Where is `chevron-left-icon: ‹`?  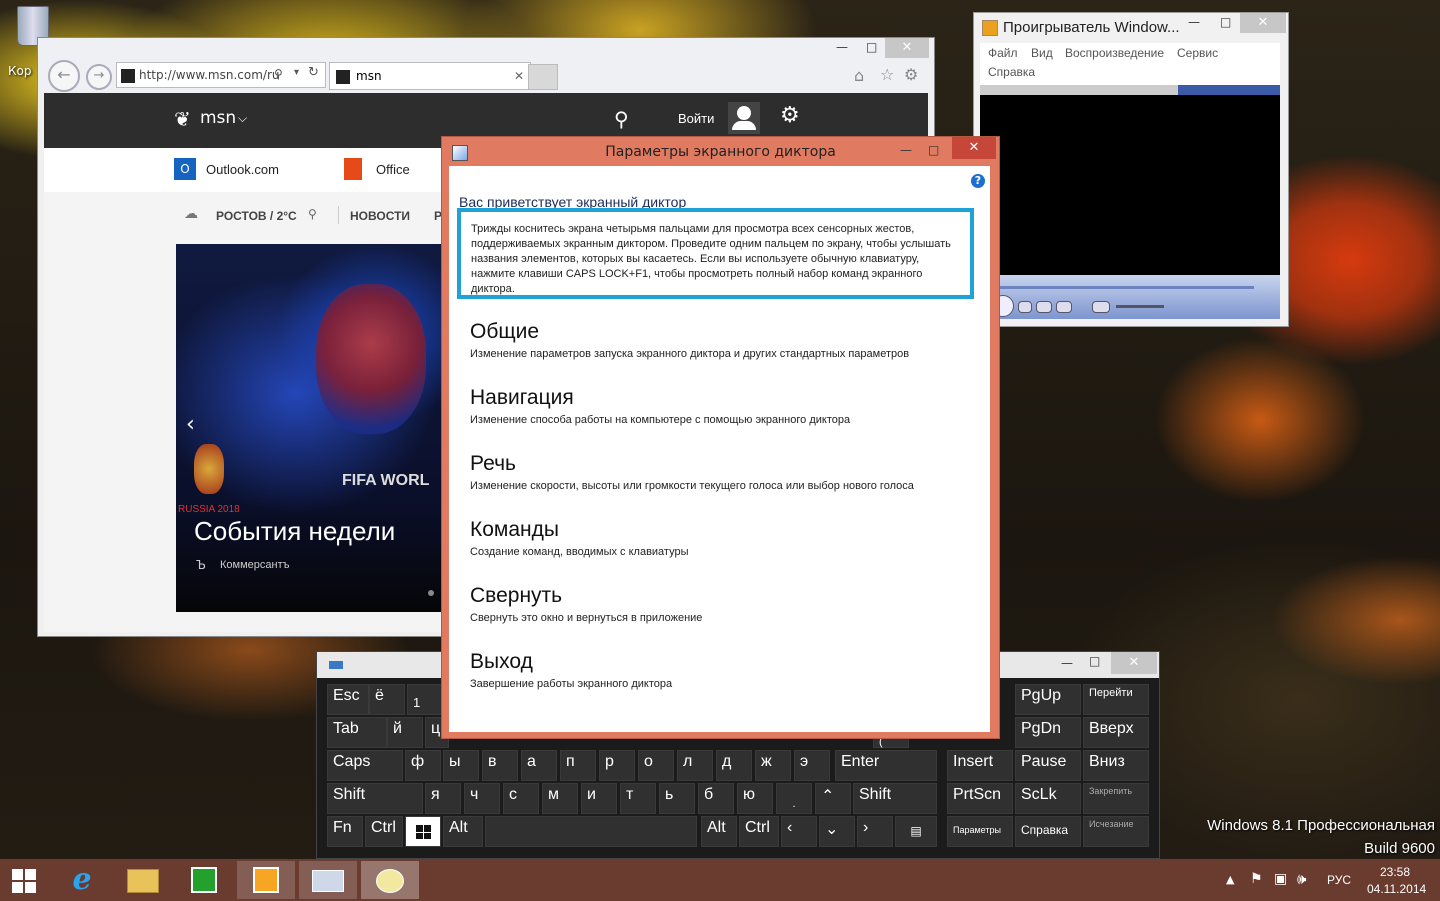
chevron-left-icon: ‹ is located at coordinates (190, 424).